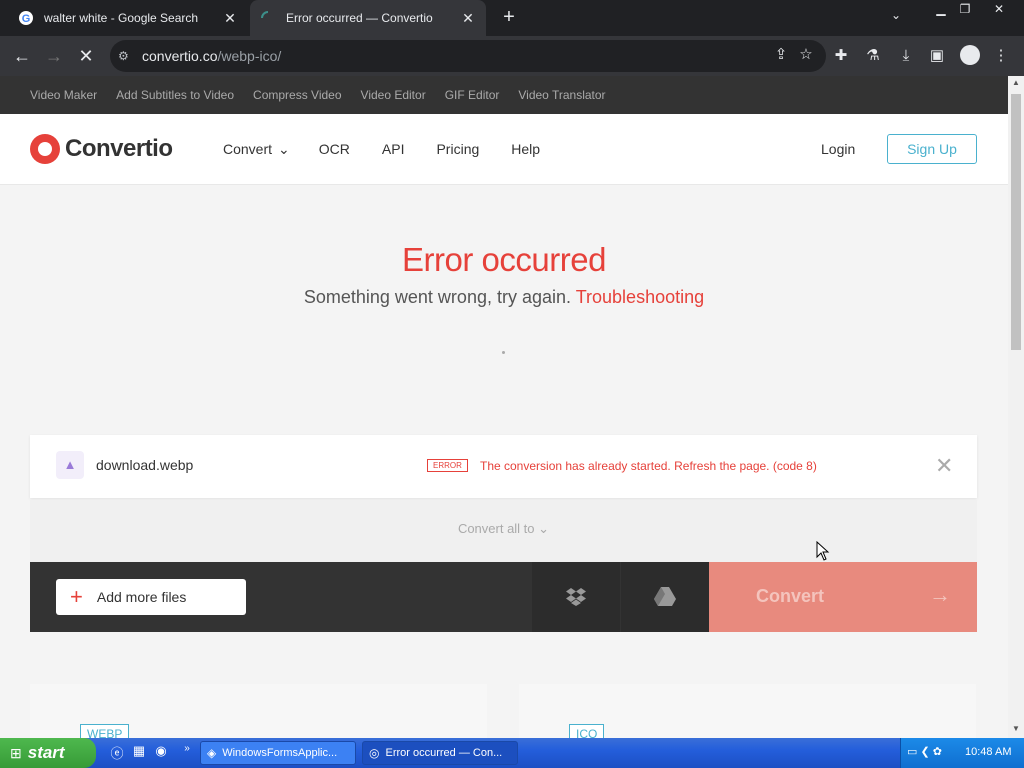  Describe the element at coordinates (265, 15) in the screenshot. I see `loading-spinner-icon` at that location.